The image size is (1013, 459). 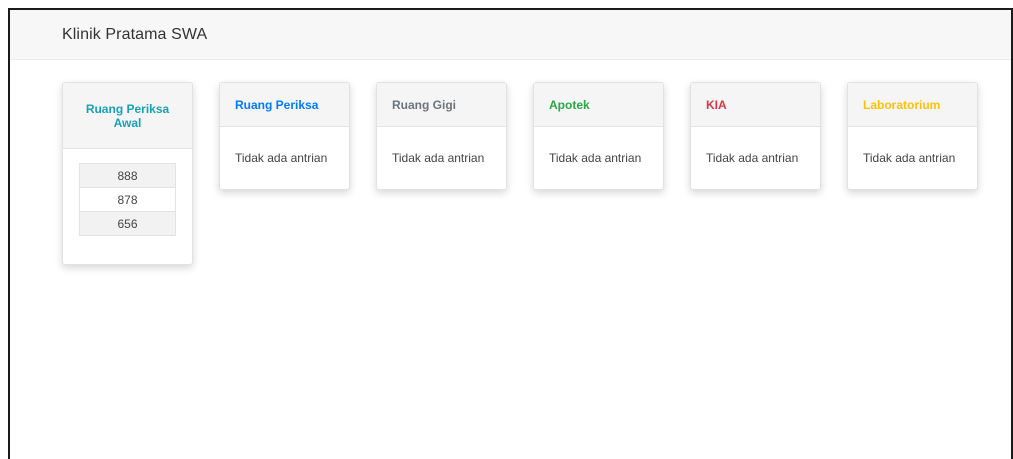 What do you see at coordinates (912, 136) in the screenshot?
I see `card-laboratorium: Laboratorium Tidak ada antrian` at bounding box center [912, 136].